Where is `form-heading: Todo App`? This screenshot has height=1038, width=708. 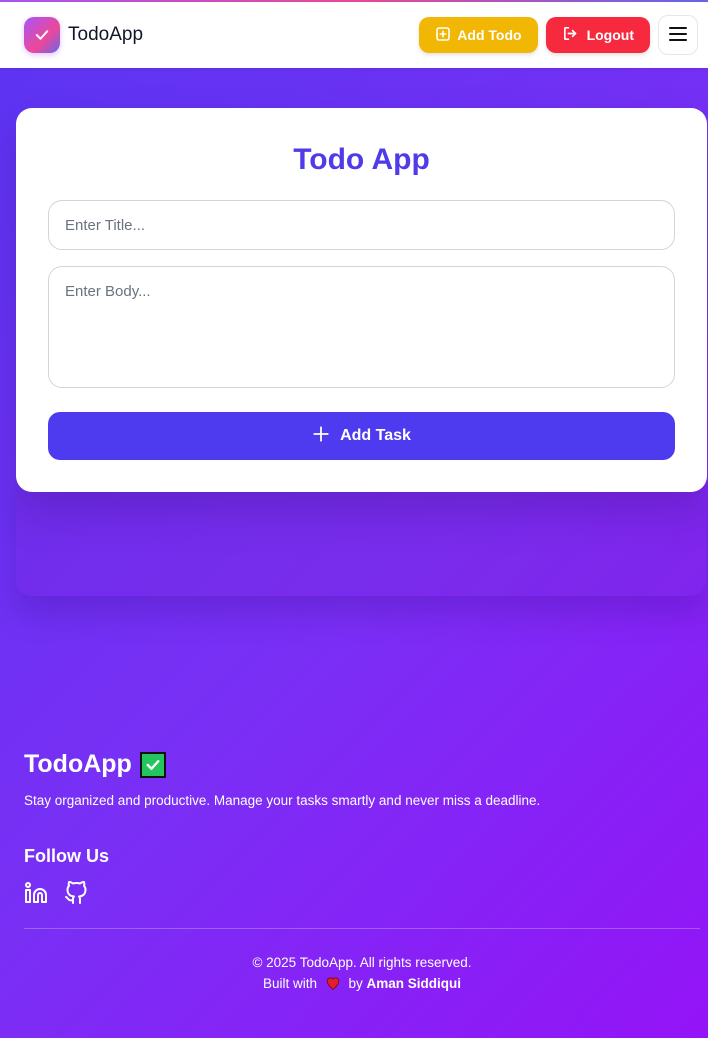 form-heading: Todo App is located at coordinates (361, 159).